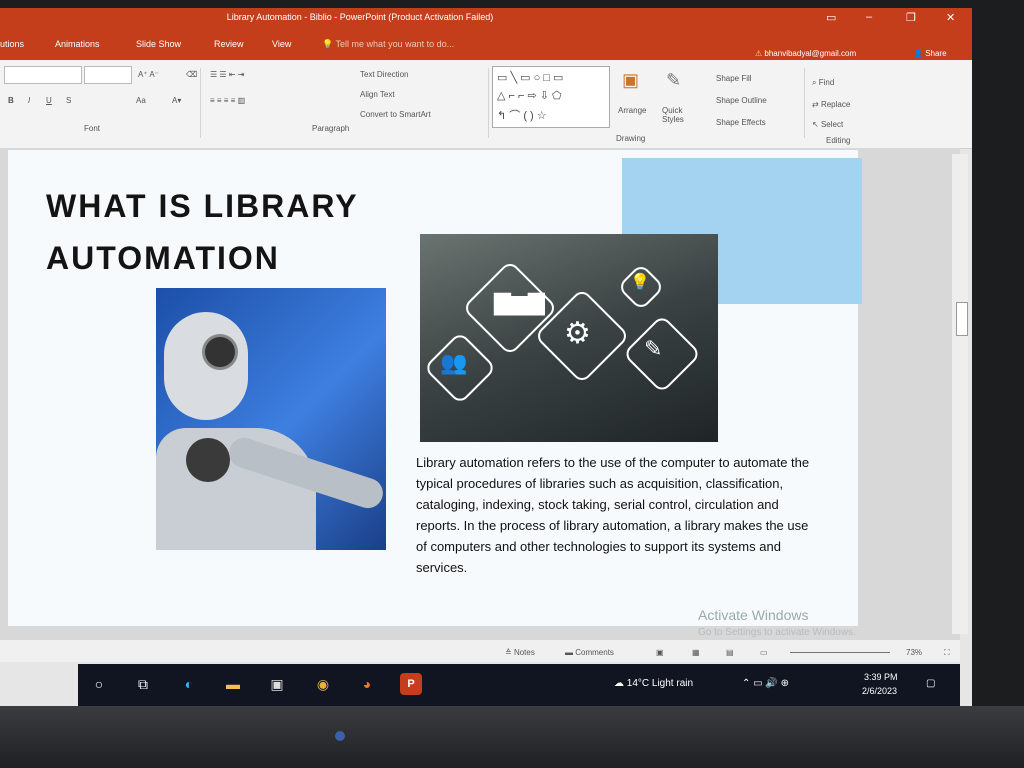  What do you see at coordinates (760, 53) in the screenshot?
I see `warning-icon: ⚠` at bounding box center [760, 53].